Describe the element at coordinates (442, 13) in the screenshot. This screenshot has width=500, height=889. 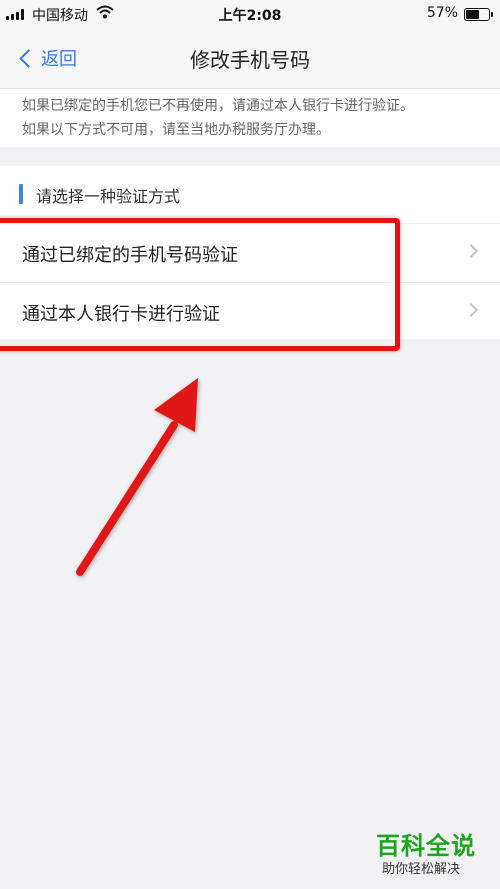
I see `battery-percent: 57%` at that location.